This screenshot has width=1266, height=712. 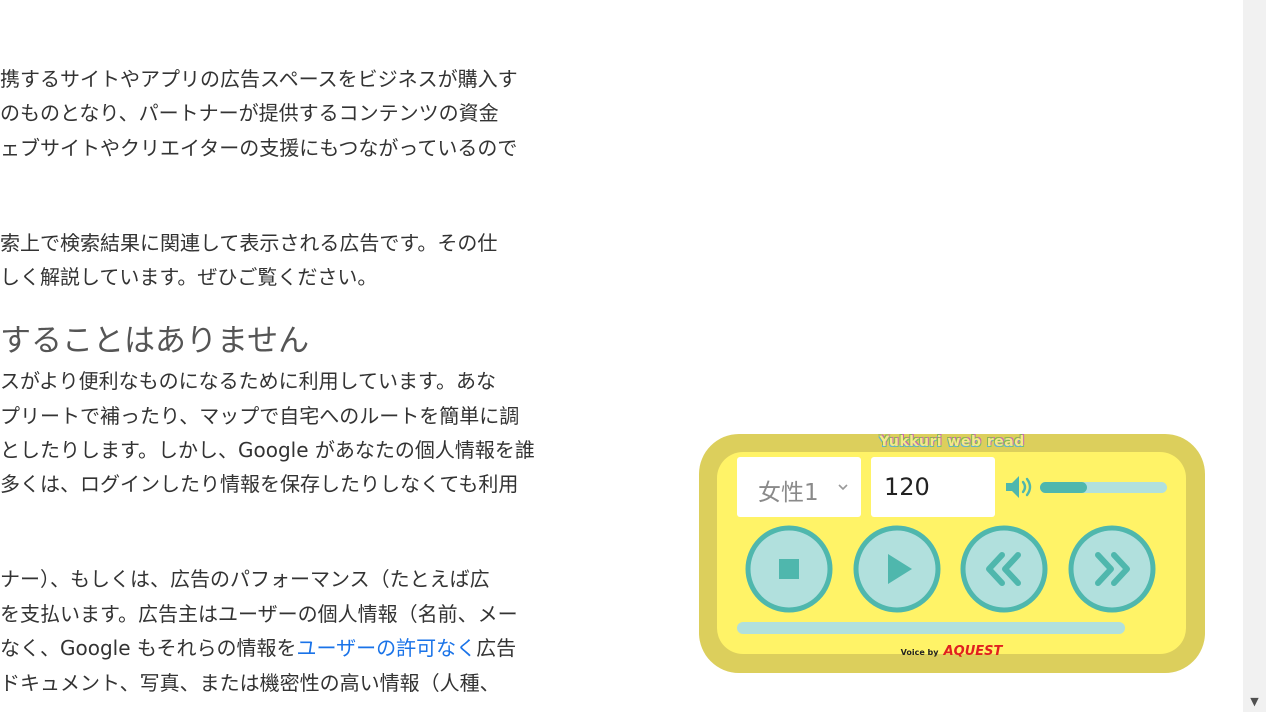 What do you see at coordinates (843, 487) in the screenshot?
I see `chevron-down-icon` at bounding box center [843, 487].